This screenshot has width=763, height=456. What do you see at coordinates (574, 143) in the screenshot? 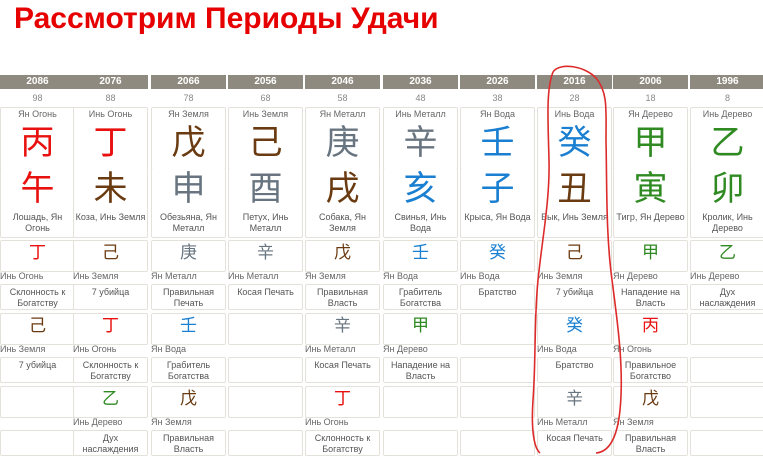
I see `heavenly-stem-char: 癸` at bounding box center [574, 143].